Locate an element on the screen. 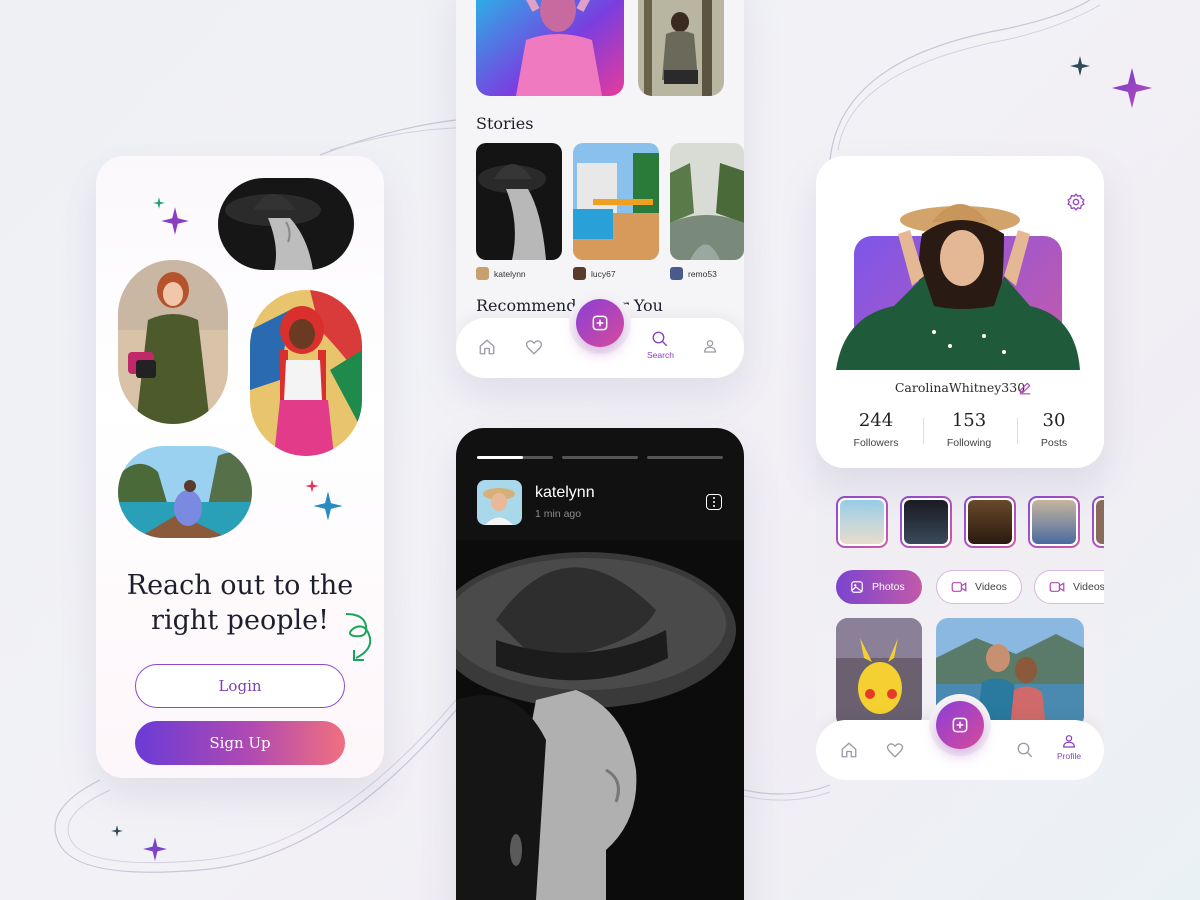 The height and width of the screenshot is (900, 1200). nav-search: Search is located at coordinates (660, 345).